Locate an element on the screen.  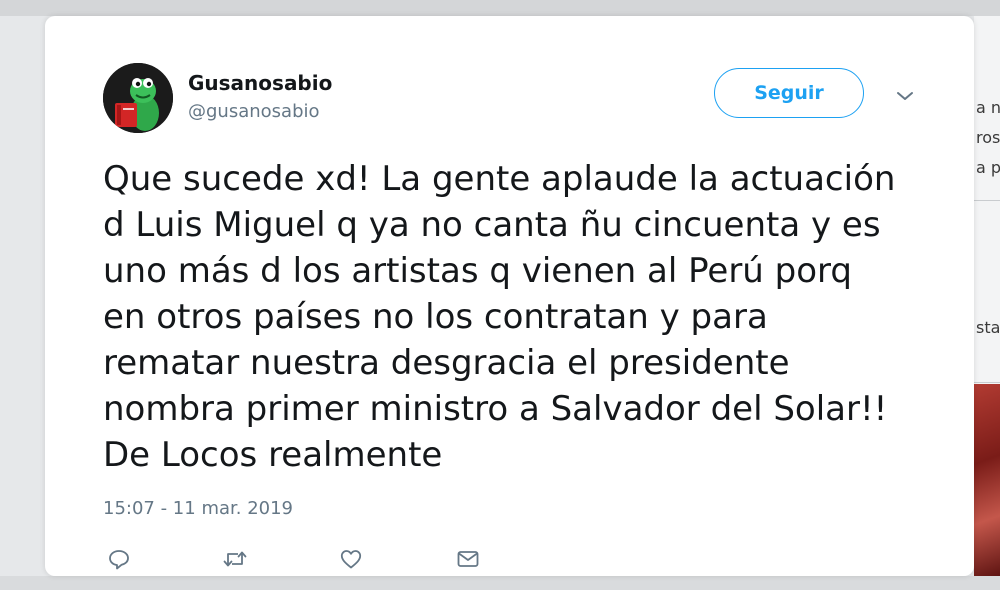
chevron-down-icon is located at coordinates (905, 96).